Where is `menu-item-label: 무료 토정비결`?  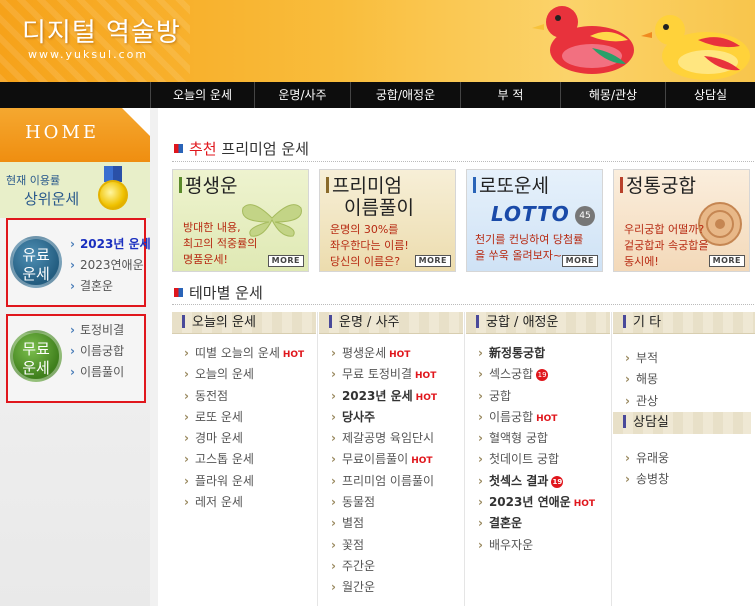
menu-item-label: 무료 토정비결 is located at coordinates (377, 374).